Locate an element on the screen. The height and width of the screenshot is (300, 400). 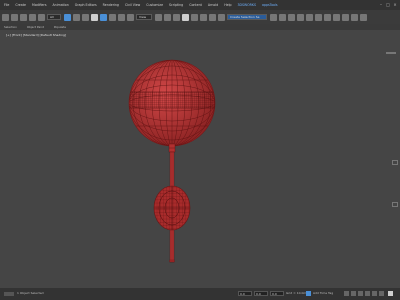
rectangular-selection-icon is located at coordinates (85, 17).